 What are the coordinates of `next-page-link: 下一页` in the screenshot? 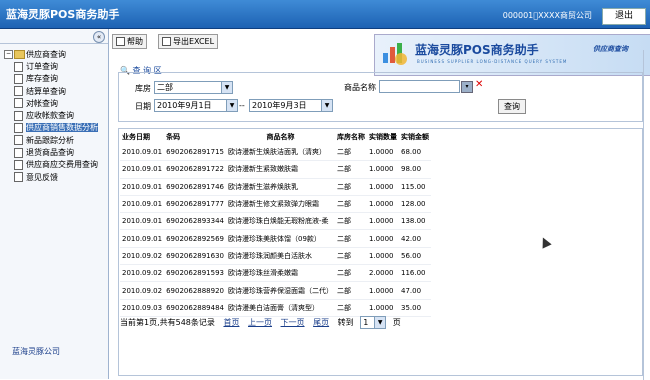 It's located at (293, 322).